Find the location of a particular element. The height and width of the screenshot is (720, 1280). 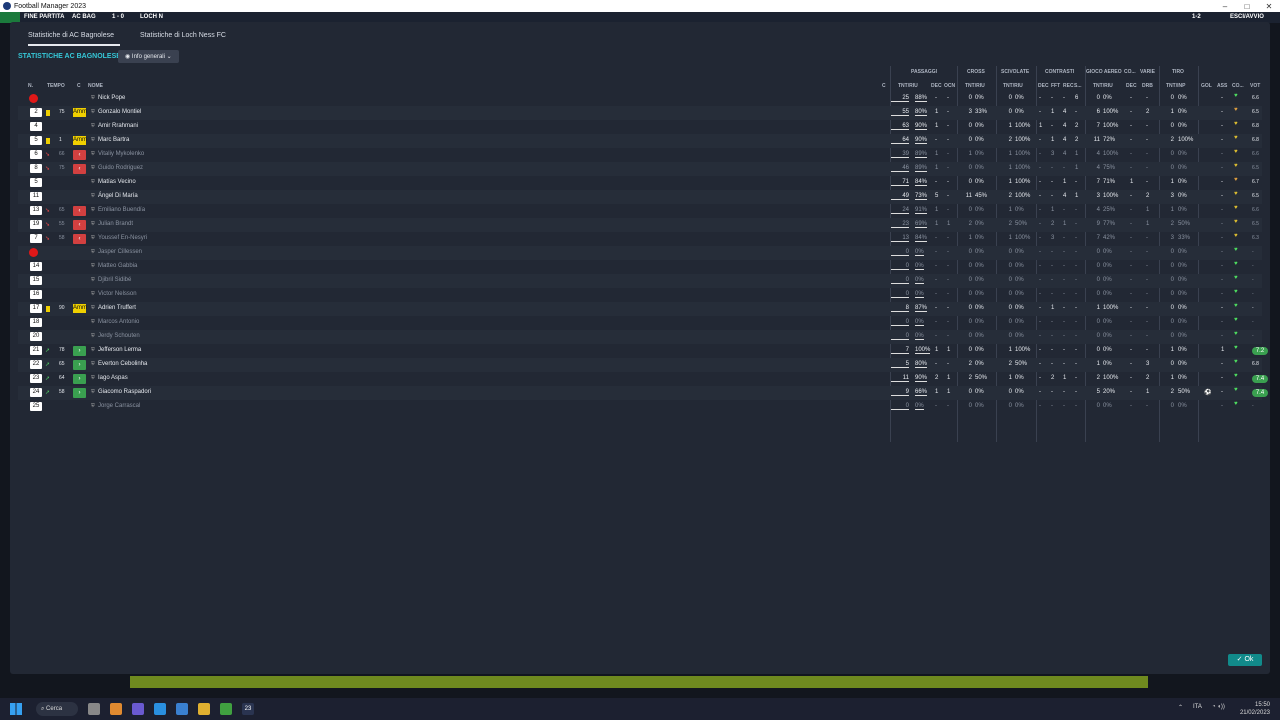

col-pass-tnt: TNT/RIU is located at coordinates (908, 86).